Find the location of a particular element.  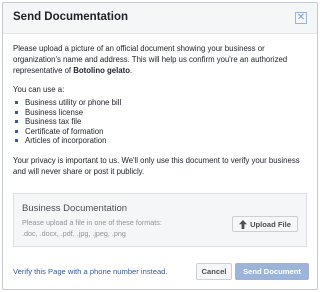

list-item: Business license is located at coordinates (161, 113).